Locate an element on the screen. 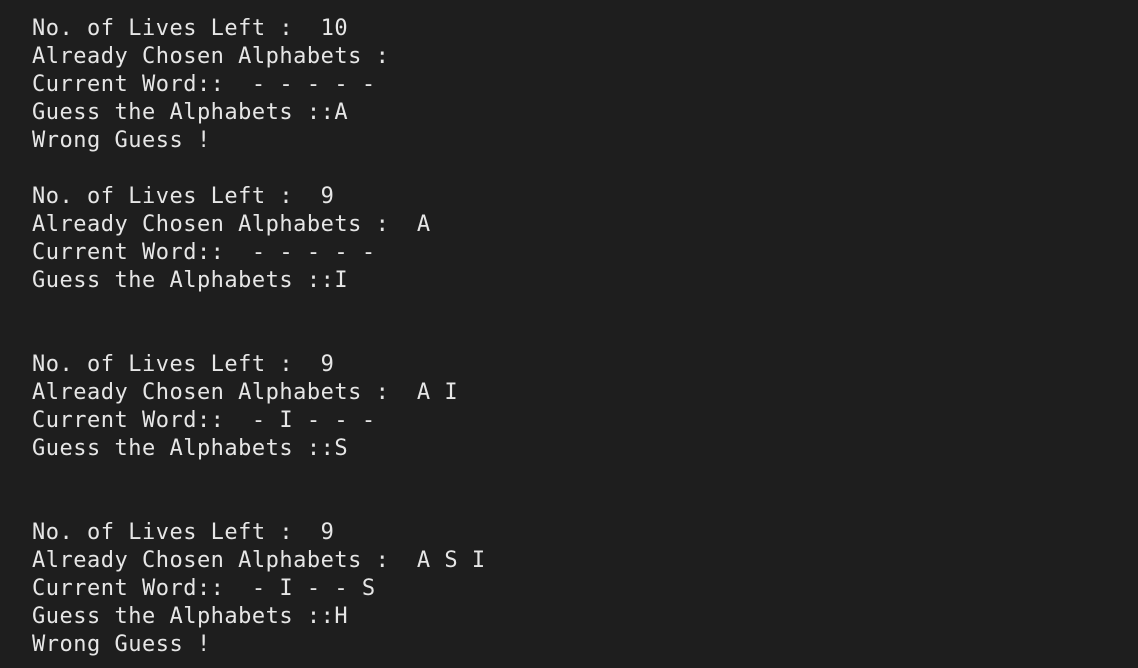 This screenshot has width=1138, height=668. current-word-line: Current Word:: - I - - - is located at coordinates (204, 420).